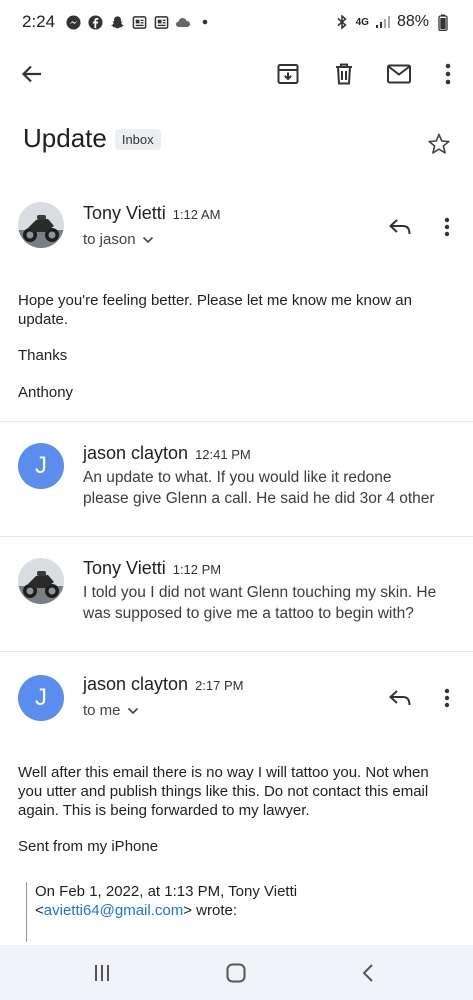 Image resolution: width=473 pixels, height=1000 pixels. What do you see at coordinates (46, 392) in the screenshot?
I see `message-signature: Anthony` at bounding box center [46, 392].